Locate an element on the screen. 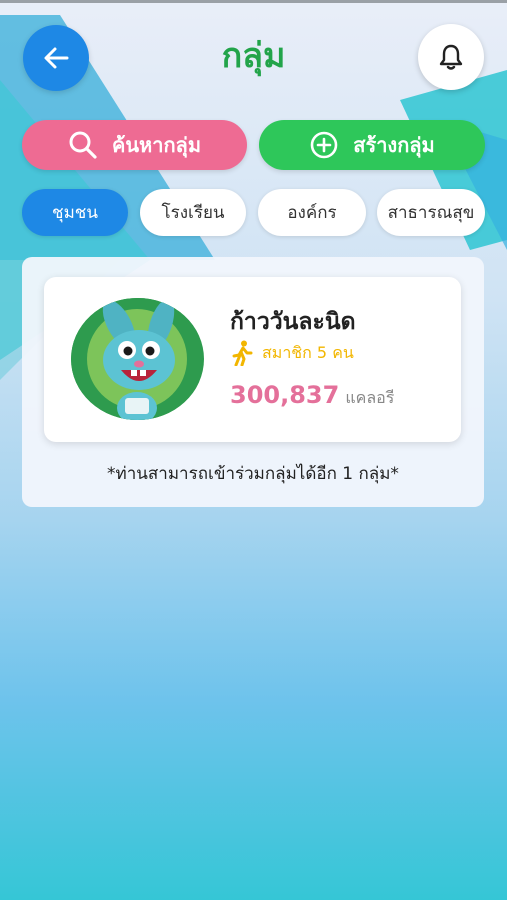  tab-community: ชุมชน is located at coordinates (75, 212).